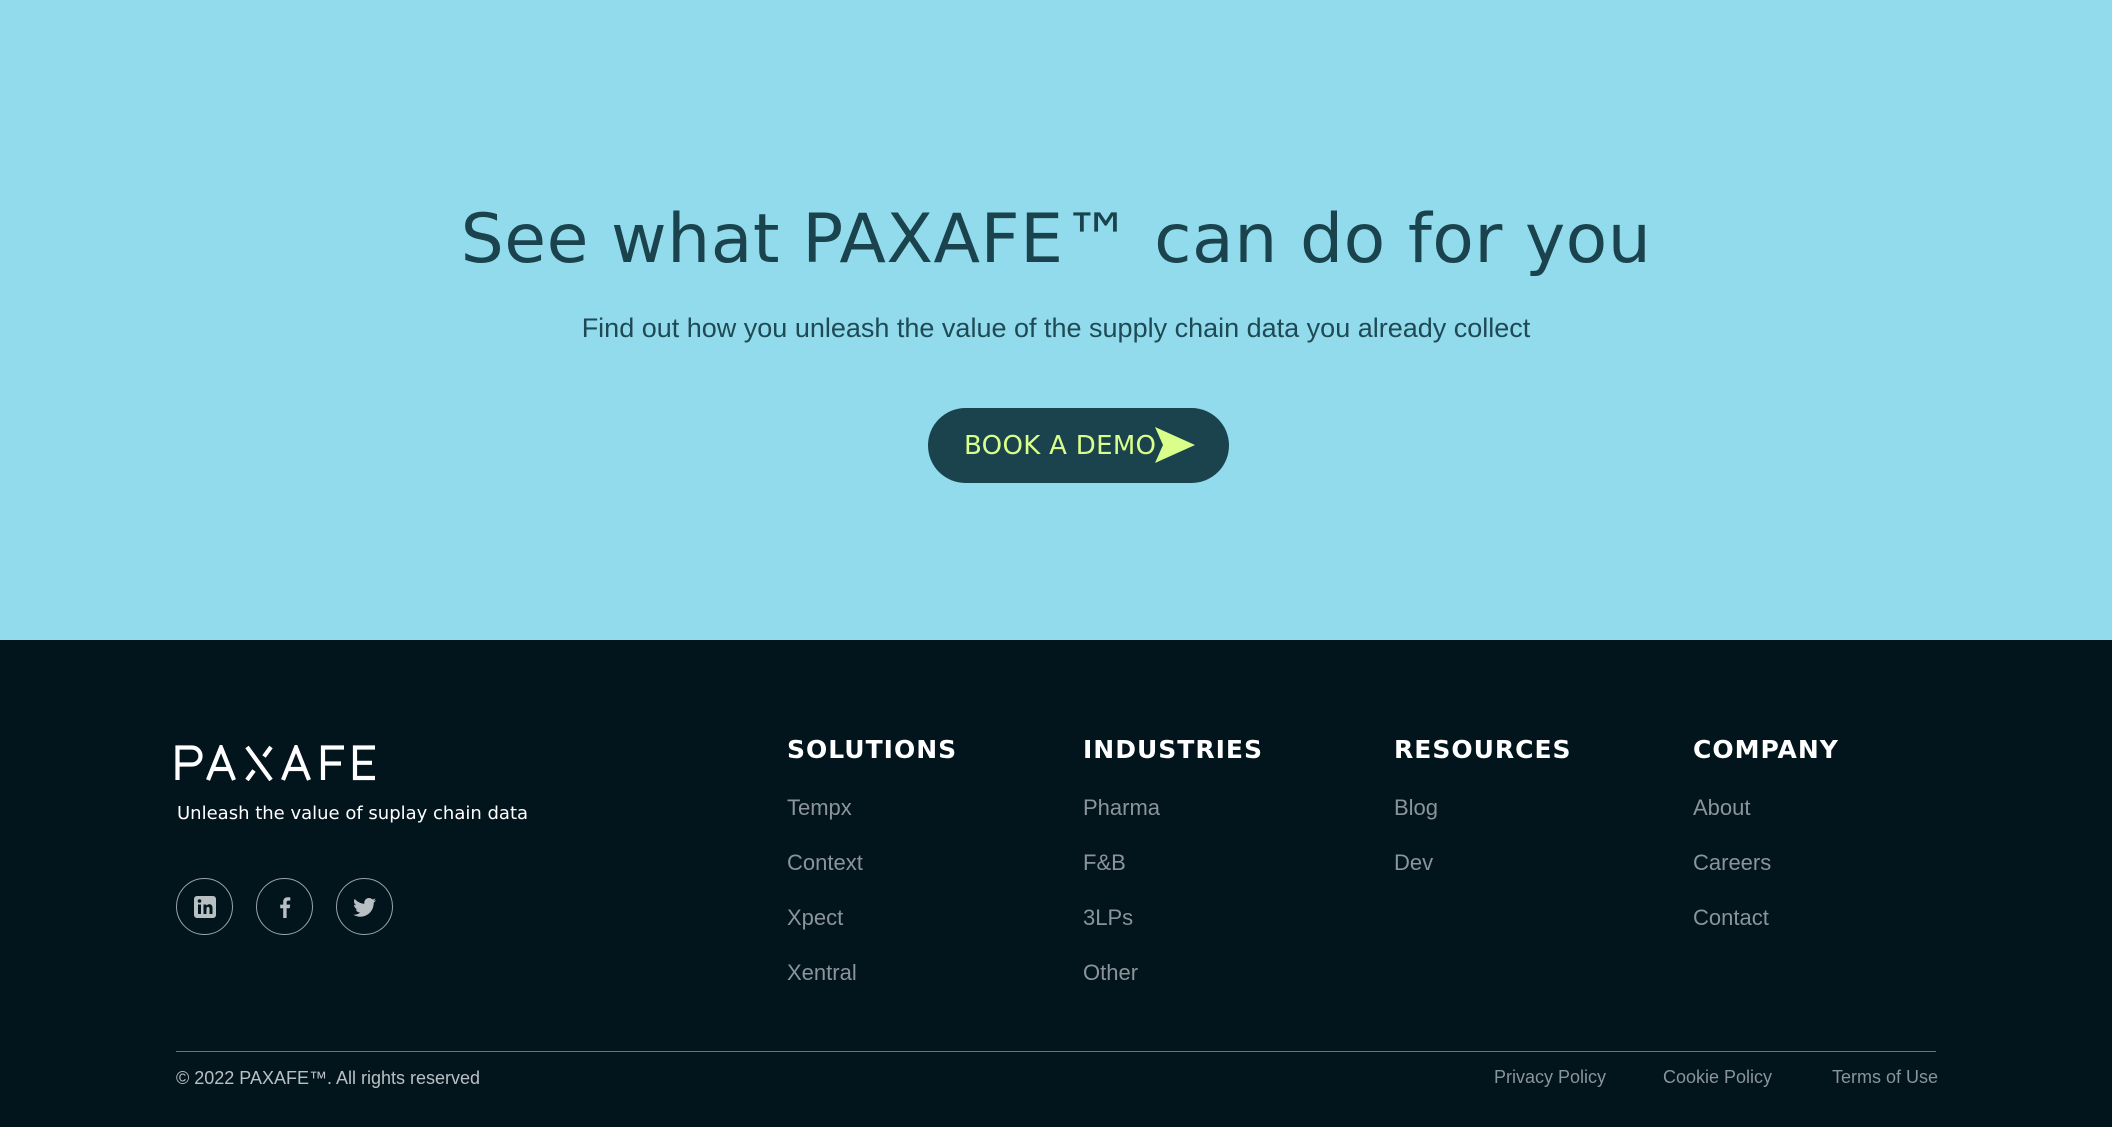 The image size is (2112, 1127). Describe the element at coordinates (1717, 1077) in the screenshot. I see `cookie-policy-link: Cookie Policy` at that location.